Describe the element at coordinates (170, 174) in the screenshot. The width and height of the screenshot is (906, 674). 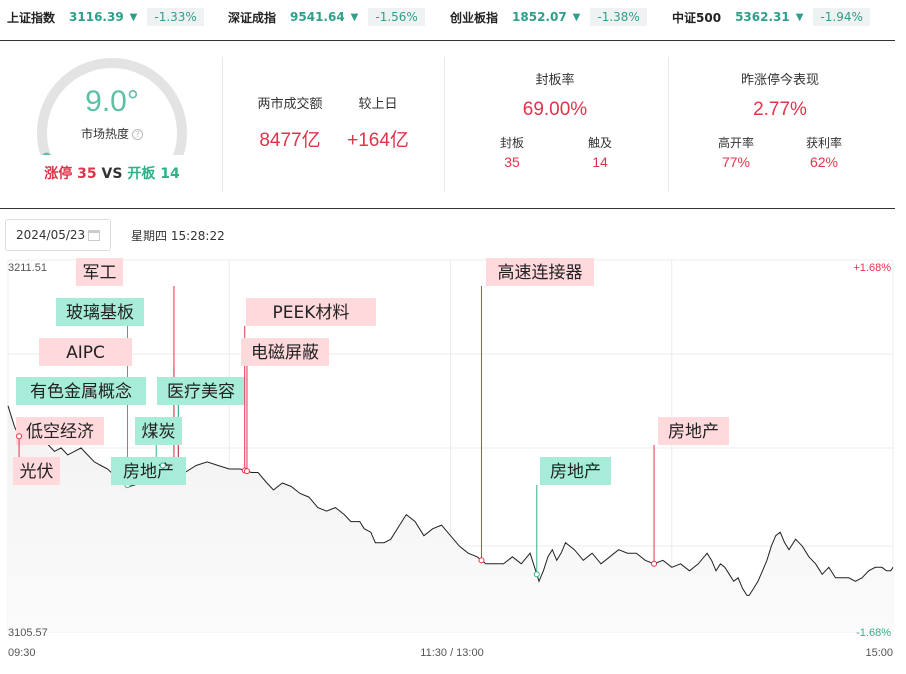
I see `open-board-count: 14` at that location.